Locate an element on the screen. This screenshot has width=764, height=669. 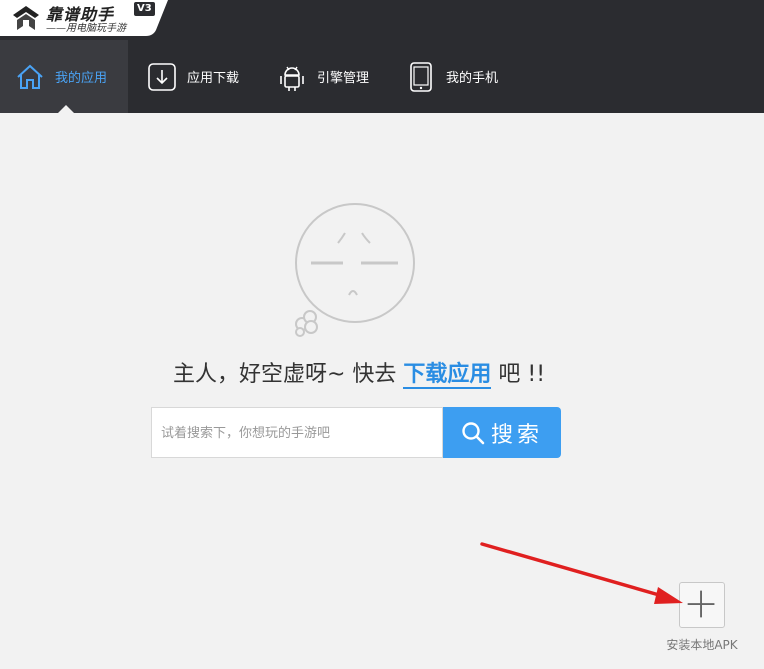
active-tab-indicator is located at coordinates (66, 109).